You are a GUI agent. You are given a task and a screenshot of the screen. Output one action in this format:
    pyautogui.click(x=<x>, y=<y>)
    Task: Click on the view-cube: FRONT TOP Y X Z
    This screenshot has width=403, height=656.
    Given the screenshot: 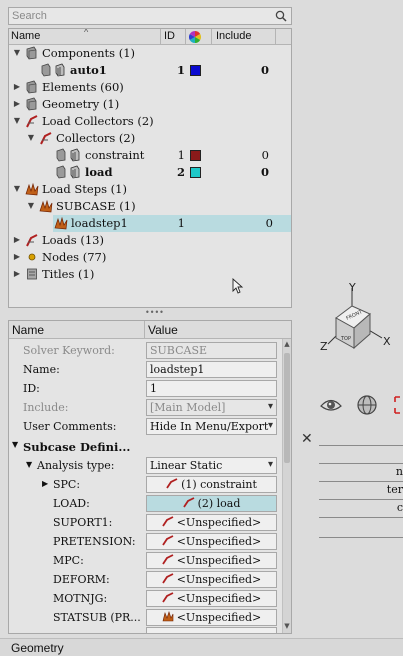 What is the action you would take?
    pyautogui.click(x=358, y=322)
    